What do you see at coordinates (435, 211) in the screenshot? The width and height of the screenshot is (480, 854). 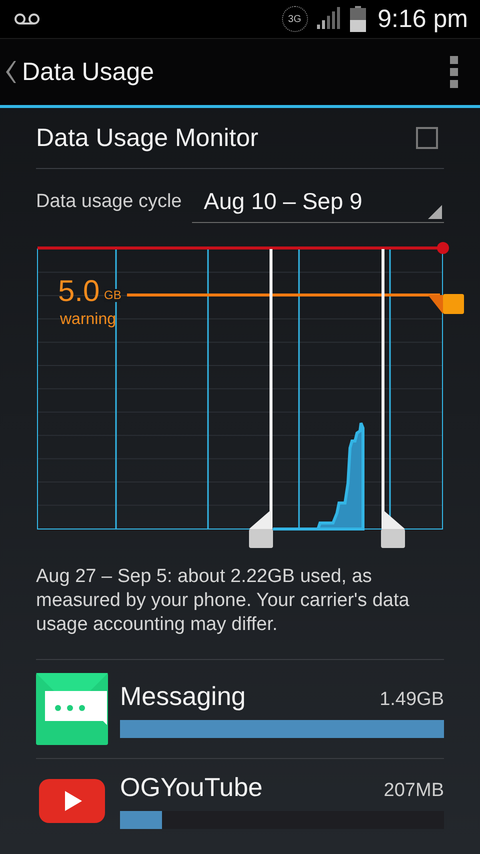 I see `dropdown-caret-icon` at bounding box center [435, 211].